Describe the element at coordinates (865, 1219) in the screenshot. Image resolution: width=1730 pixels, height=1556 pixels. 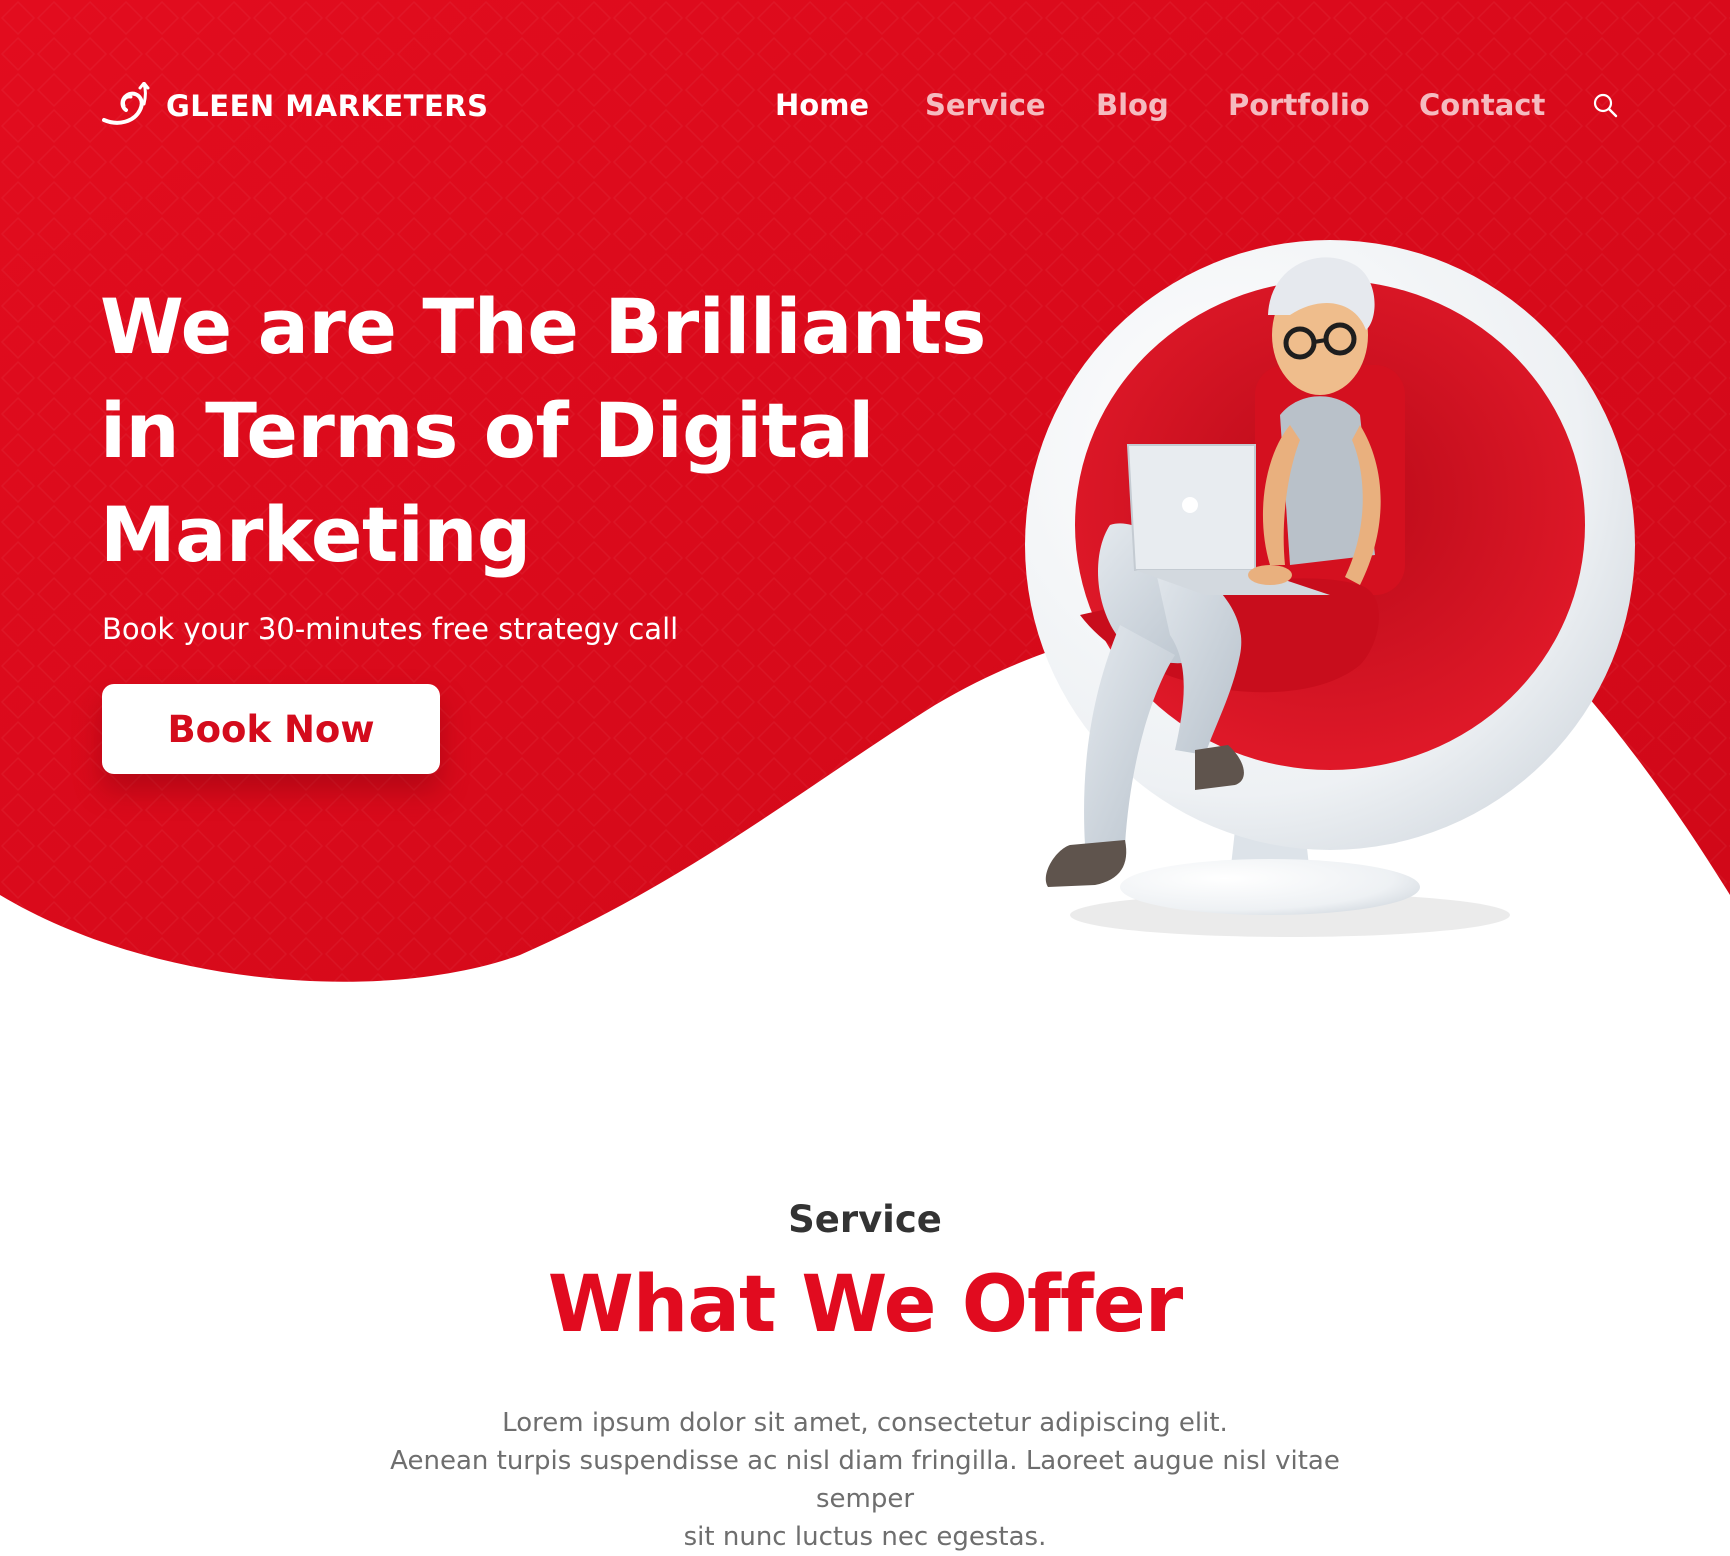
I see `section-eyebrow: Service` at that location.